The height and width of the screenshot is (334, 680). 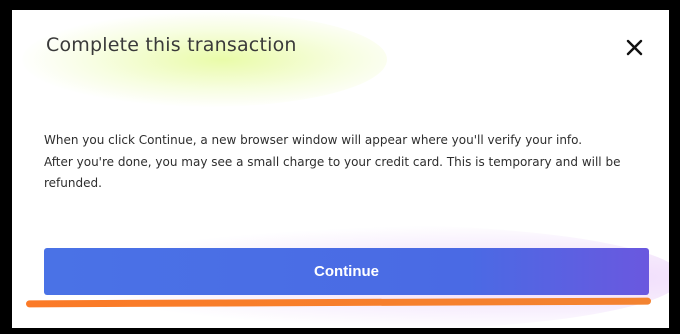 I want to click on dialog-title: Complete this transaction, so click(x=171, y=45).